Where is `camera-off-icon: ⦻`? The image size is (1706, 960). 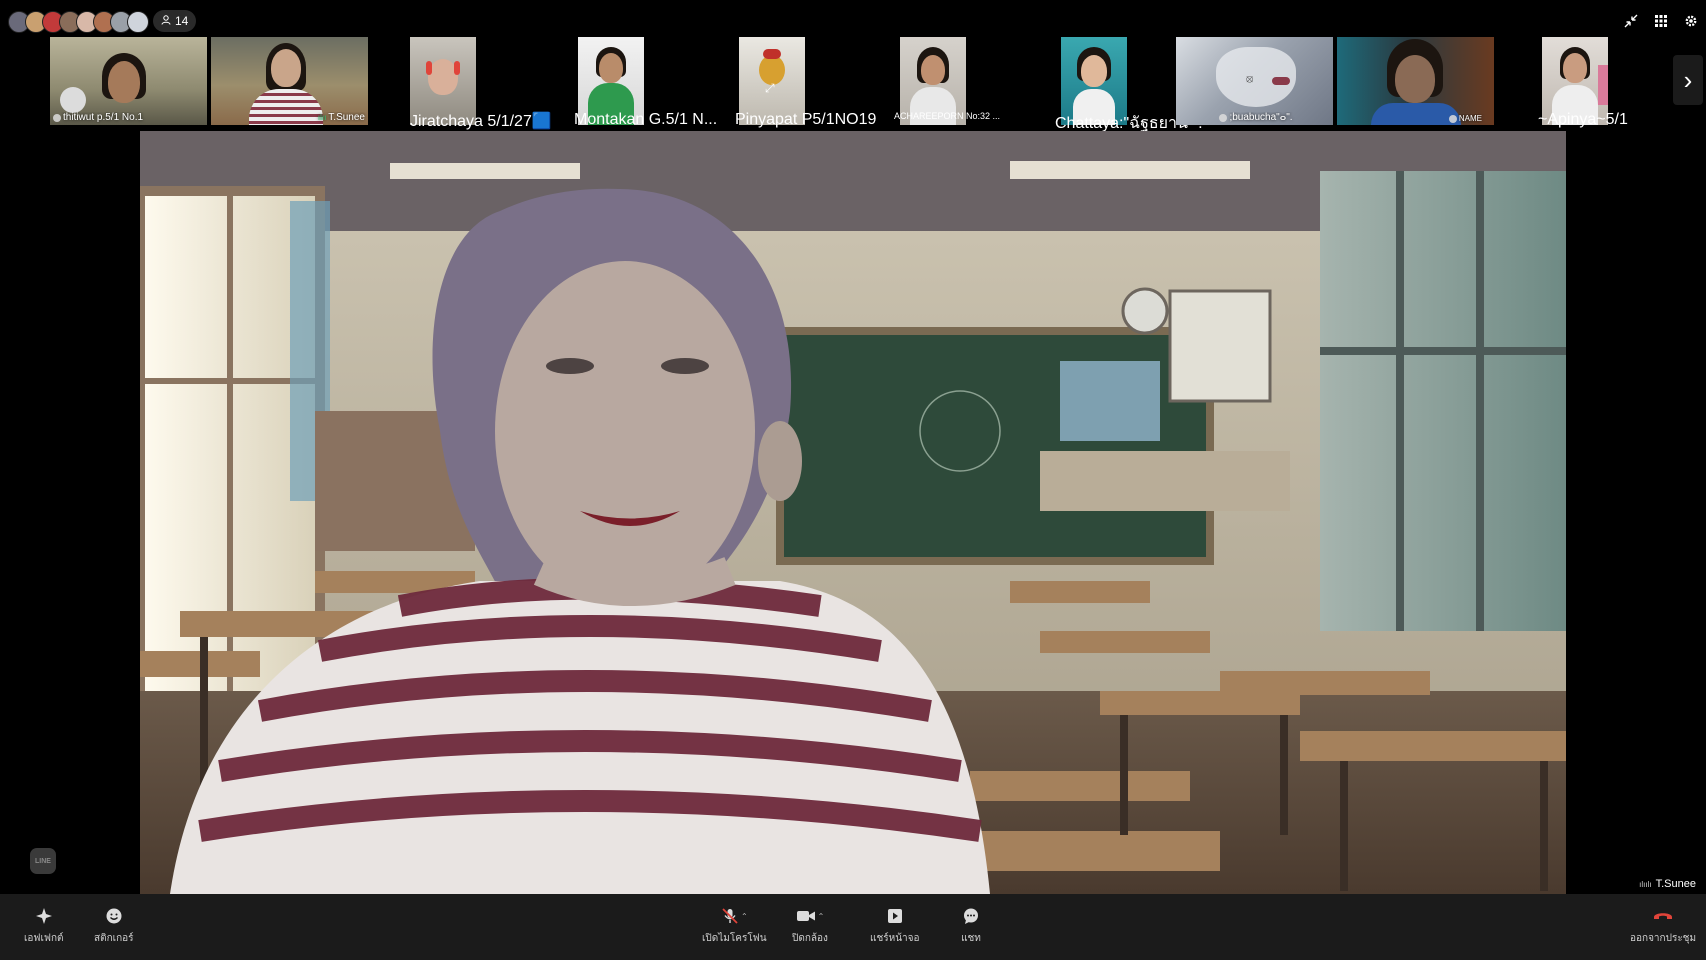
camera-off-icon: ⦻ is located at coordinates (1250, 79).